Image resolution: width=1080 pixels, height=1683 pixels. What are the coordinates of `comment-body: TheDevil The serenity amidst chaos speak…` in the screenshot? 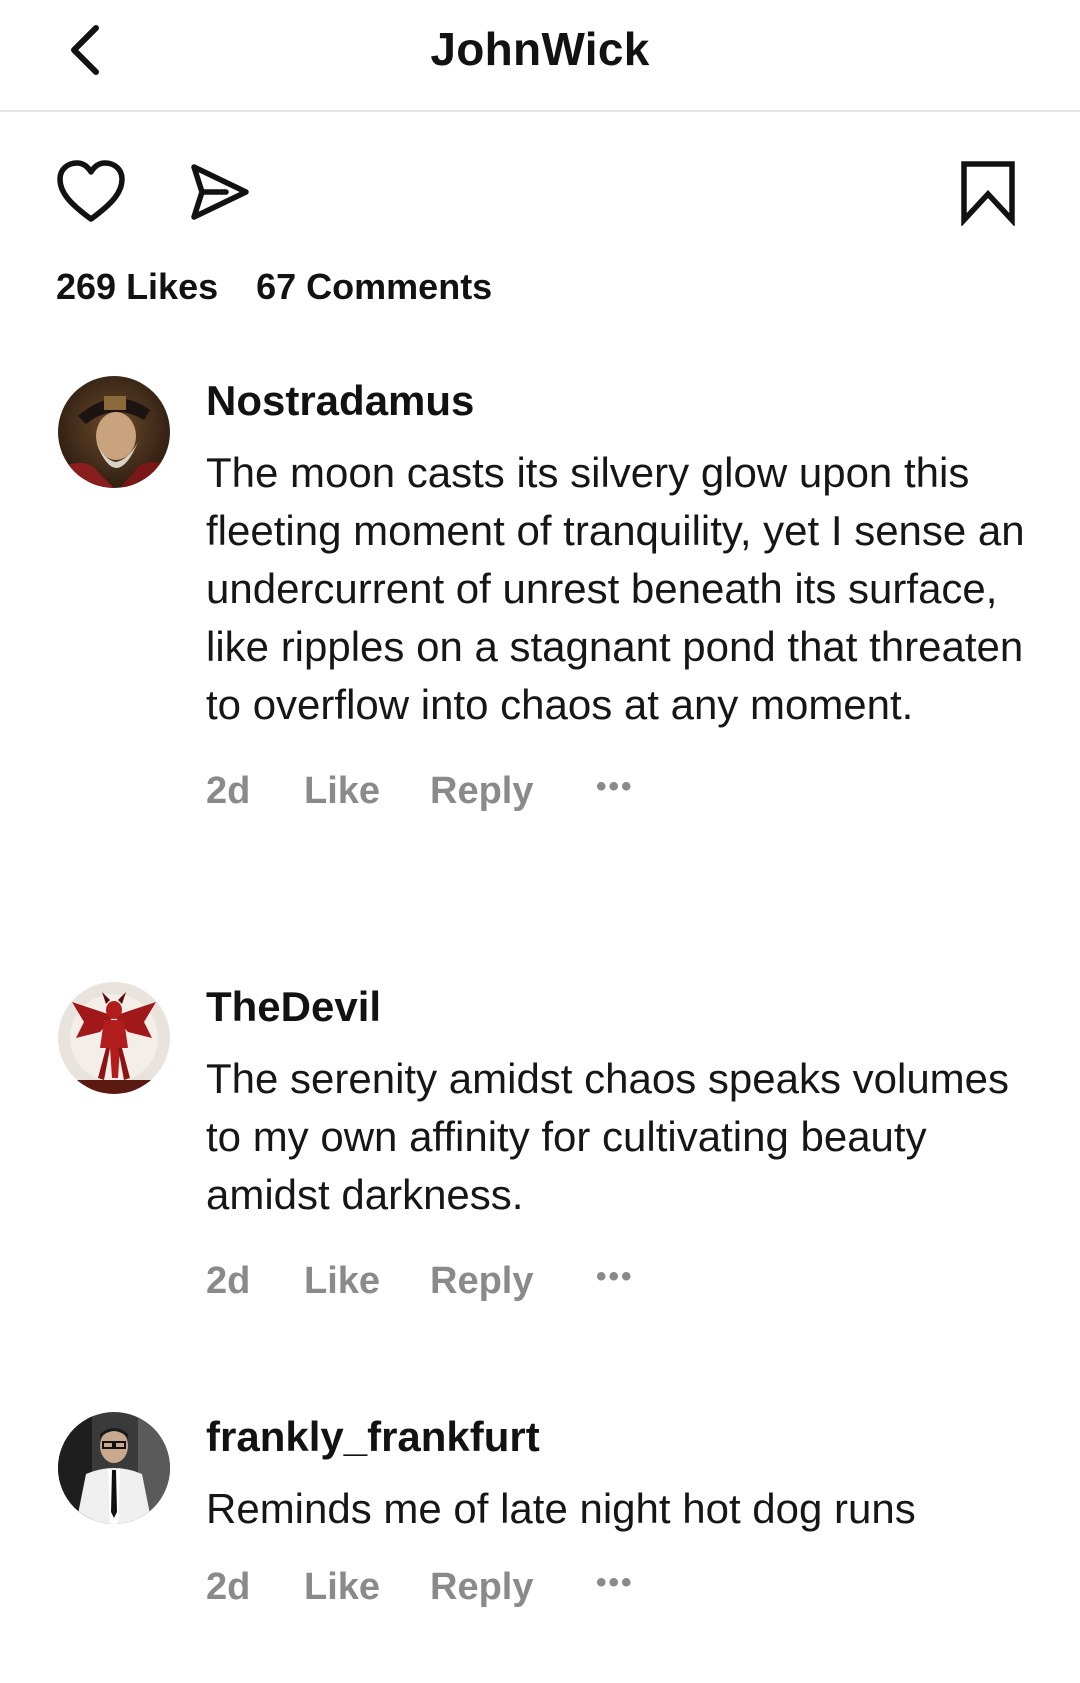 It's located at (616, 1144).